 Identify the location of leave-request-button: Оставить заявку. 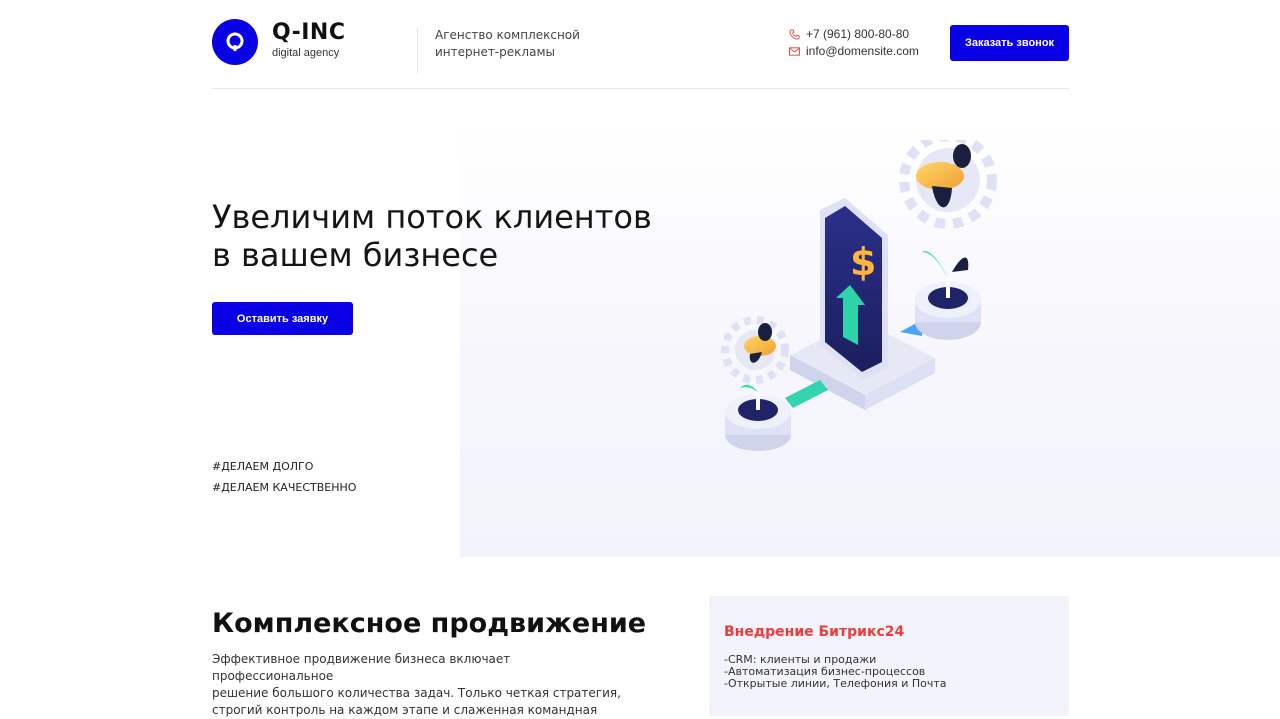
(282, 318).